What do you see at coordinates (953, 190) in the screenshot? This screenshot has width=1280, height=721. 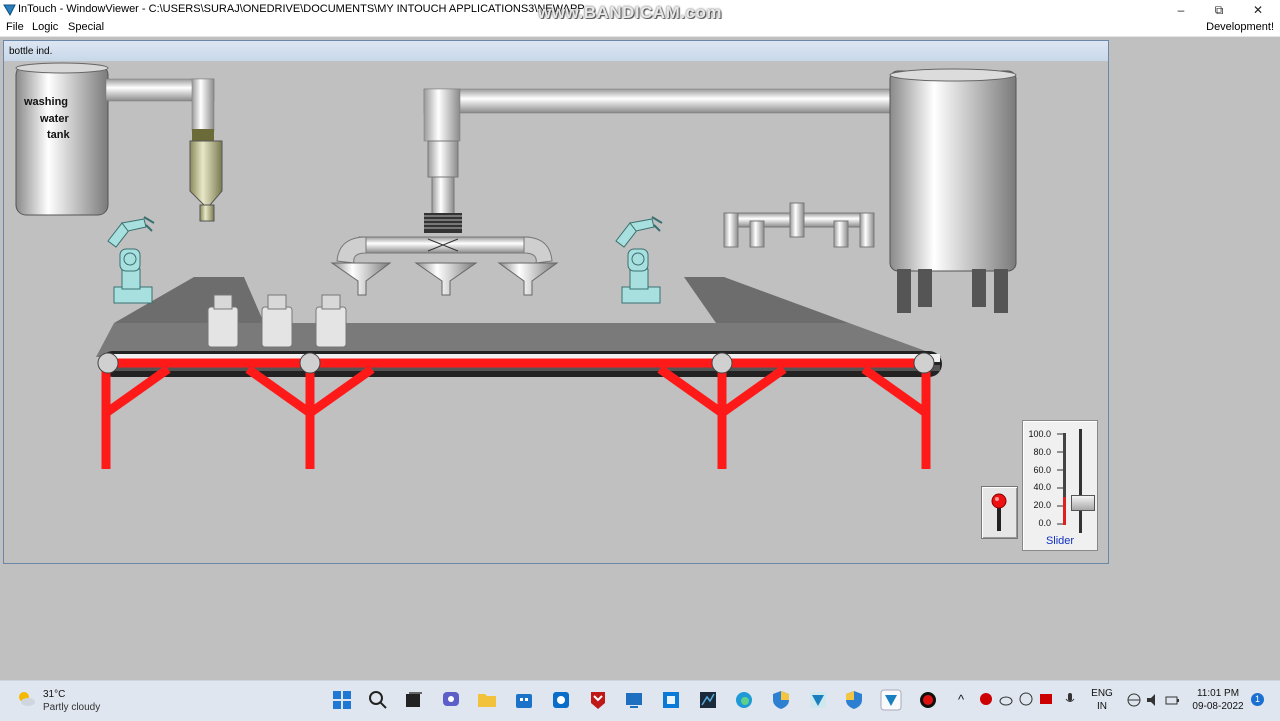 I see `storage-tank` at bounding box center [953, 190].